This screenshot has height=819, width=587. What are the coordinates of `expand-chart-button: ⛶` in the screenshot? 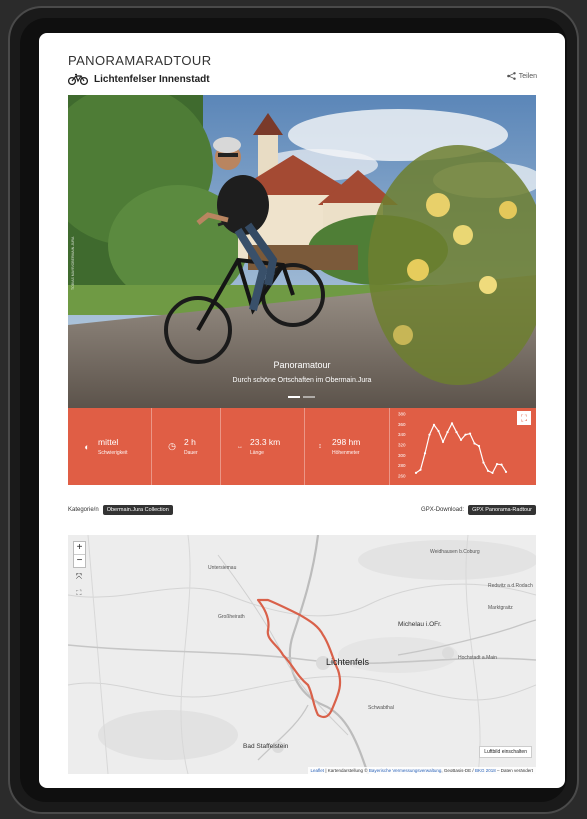 It's located at (524, 418).